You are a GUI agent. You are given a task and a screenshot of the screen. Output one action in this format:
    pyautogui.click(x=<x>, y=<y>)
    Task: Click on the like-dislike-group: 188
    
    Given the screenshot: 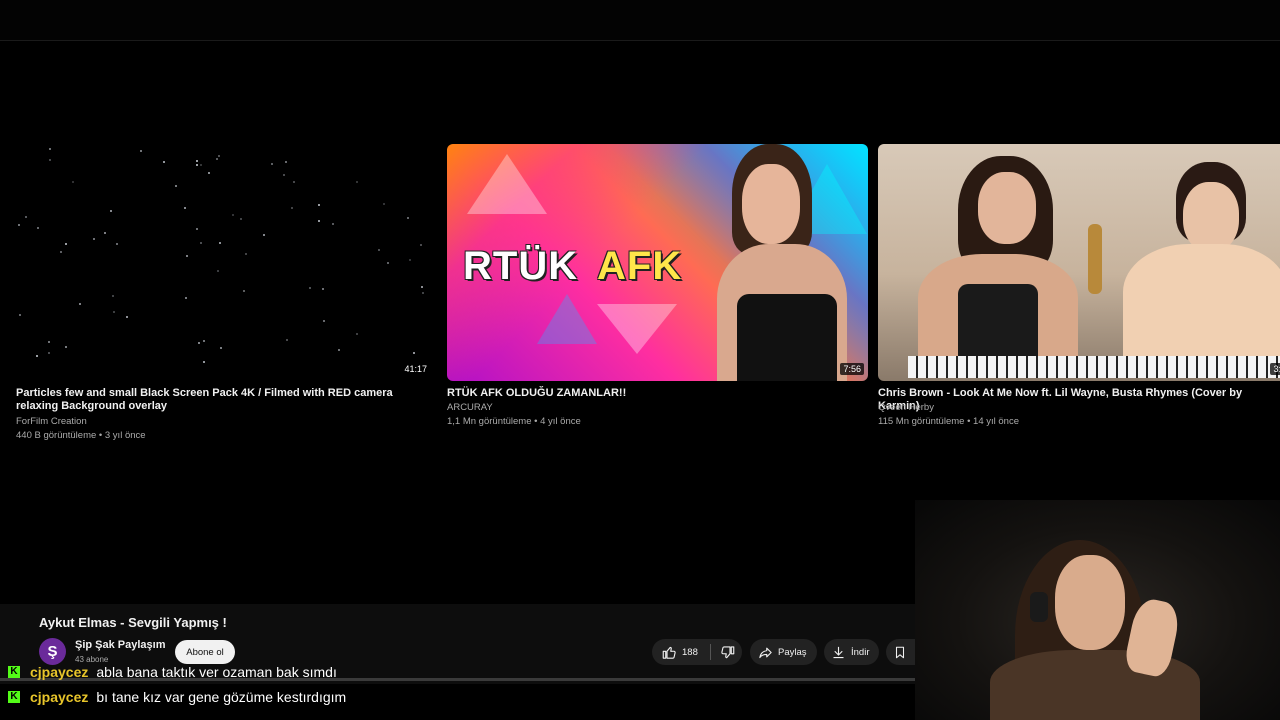 What is the action you would take?
    pyautogui.click(x=697, y=652)
    